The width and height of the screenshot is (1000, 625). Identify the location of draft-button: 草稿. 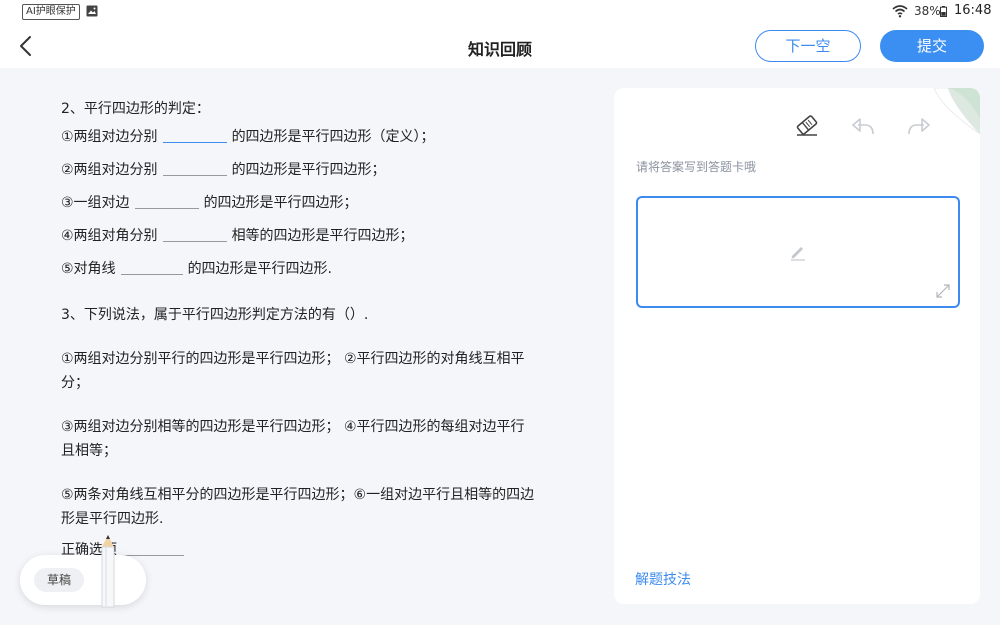
(83, 580).